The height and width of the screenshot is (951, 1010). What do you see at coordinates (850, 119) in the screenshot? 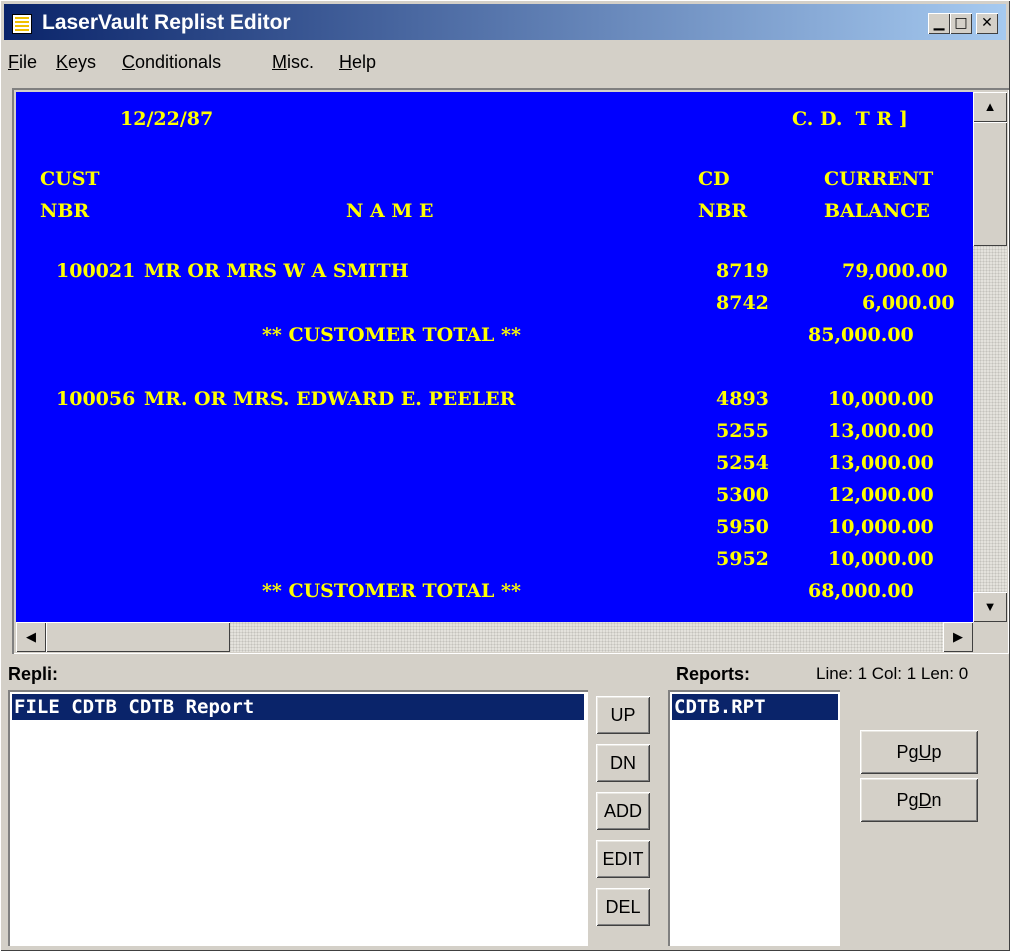
I see `report-title: C. D. T R ]` at bounding box center [850, 119].